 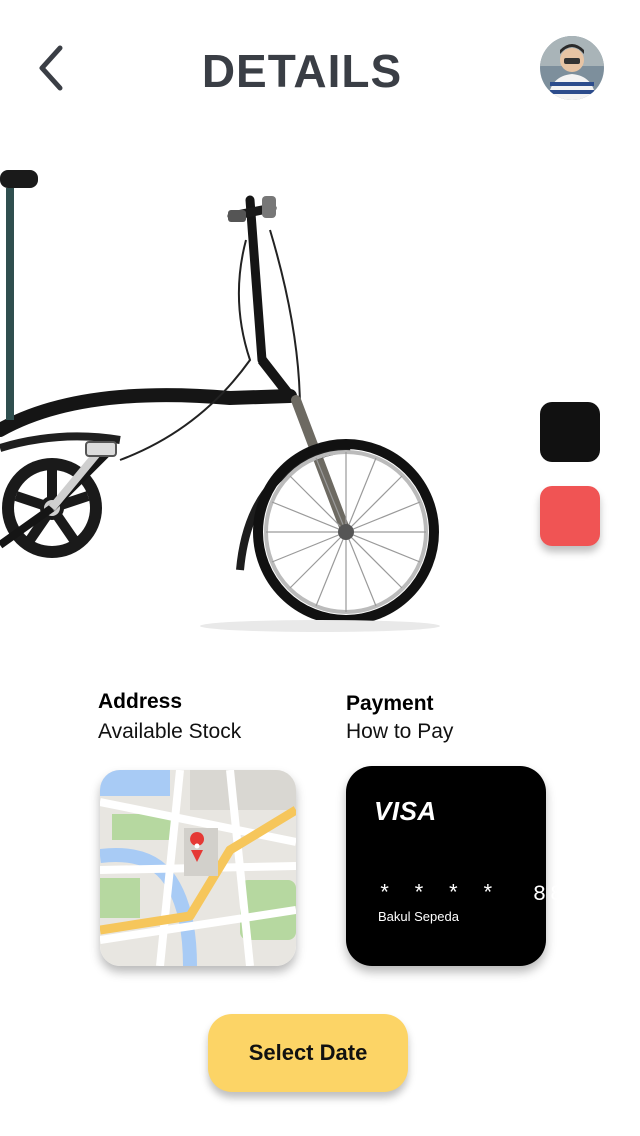 What do you see at coordinates (400, 731) in the screenshot?
I see `payment-subtitle: How to Pay` at bounding box center [400, 731].